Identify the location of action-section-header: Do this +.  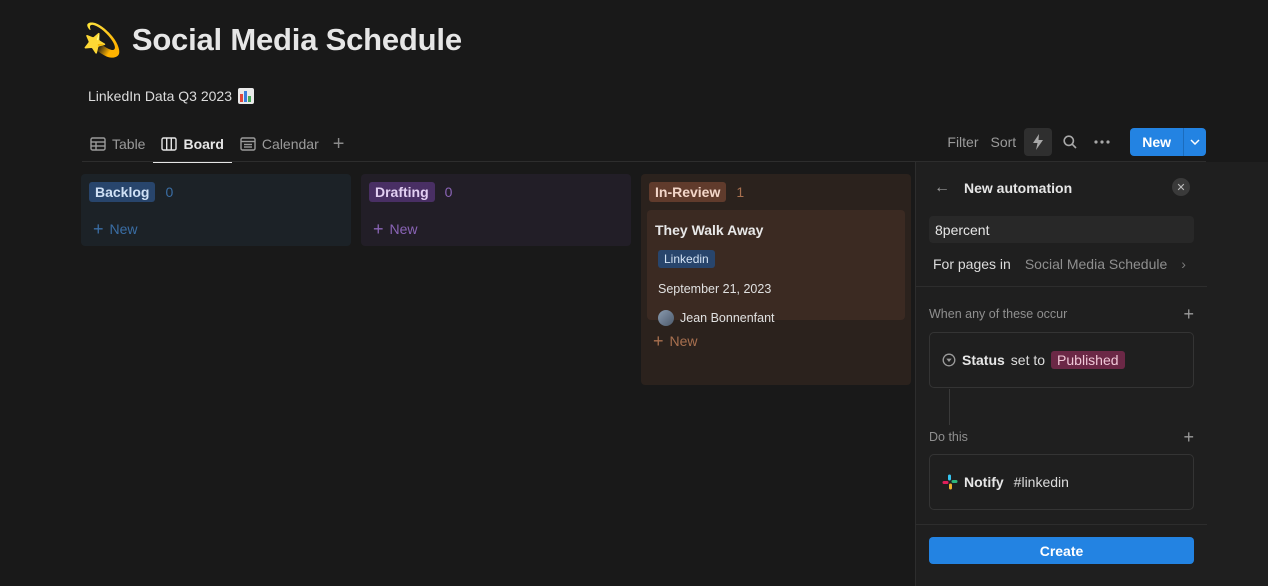
(1061, 437).